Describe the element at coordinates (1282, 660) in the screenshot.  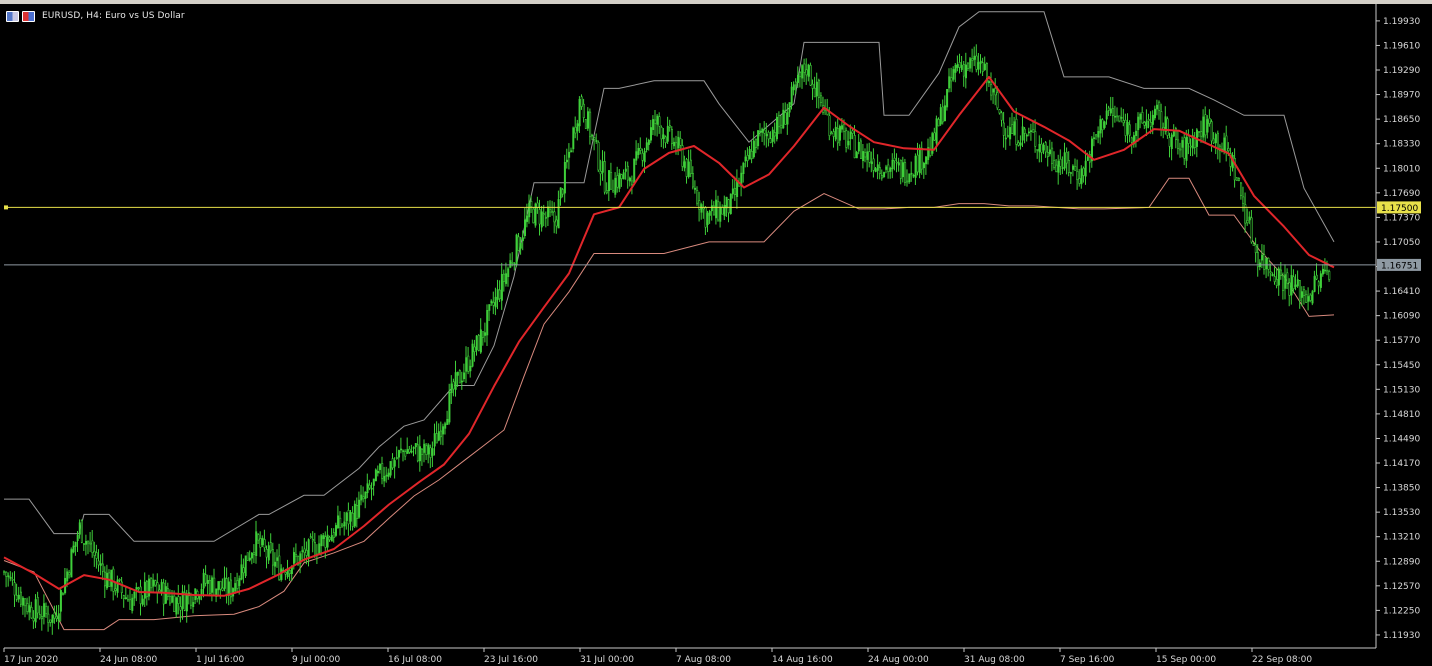
I see `time-tick-label: 22 Sep 08:00` at that location.